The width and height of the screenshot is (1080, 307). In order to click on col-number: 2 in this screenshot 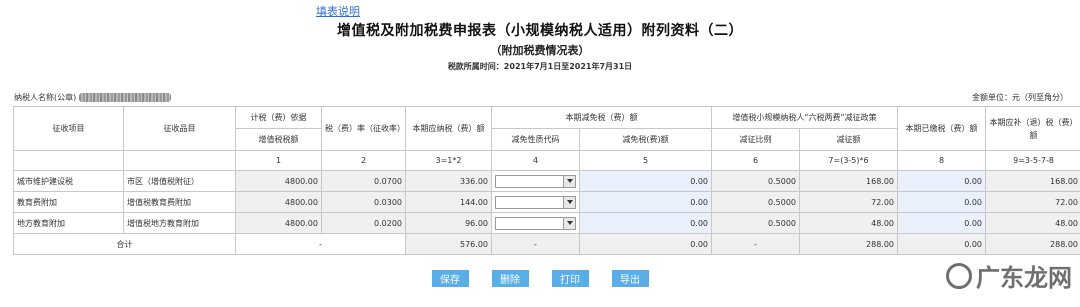, I will do `click(363, 160)`.